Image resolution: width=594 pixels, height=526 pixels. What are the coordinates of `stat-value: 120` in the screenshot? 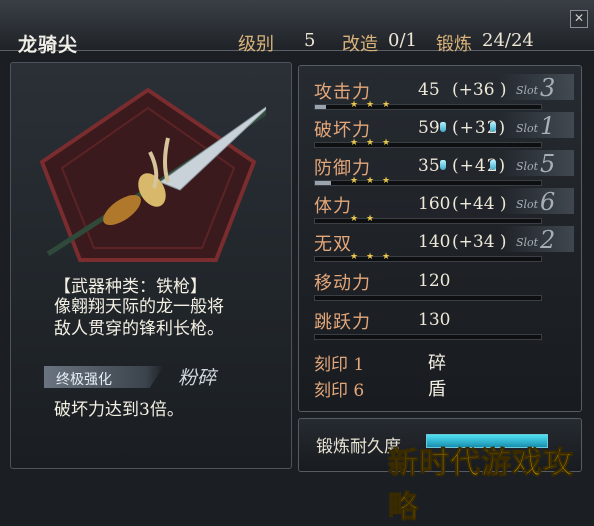 It's located at (434, 281).